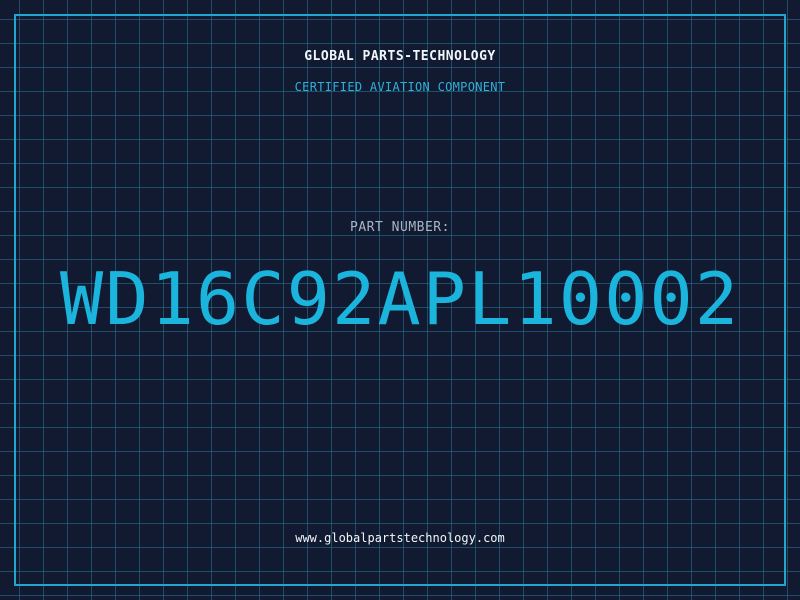 The height and width of the screenshot is (600, 800). Describe the element at coordinates (400, 87) in the screenshot. I see `tagline: CERTIFIED AVIATION COMPONENT` at that location.